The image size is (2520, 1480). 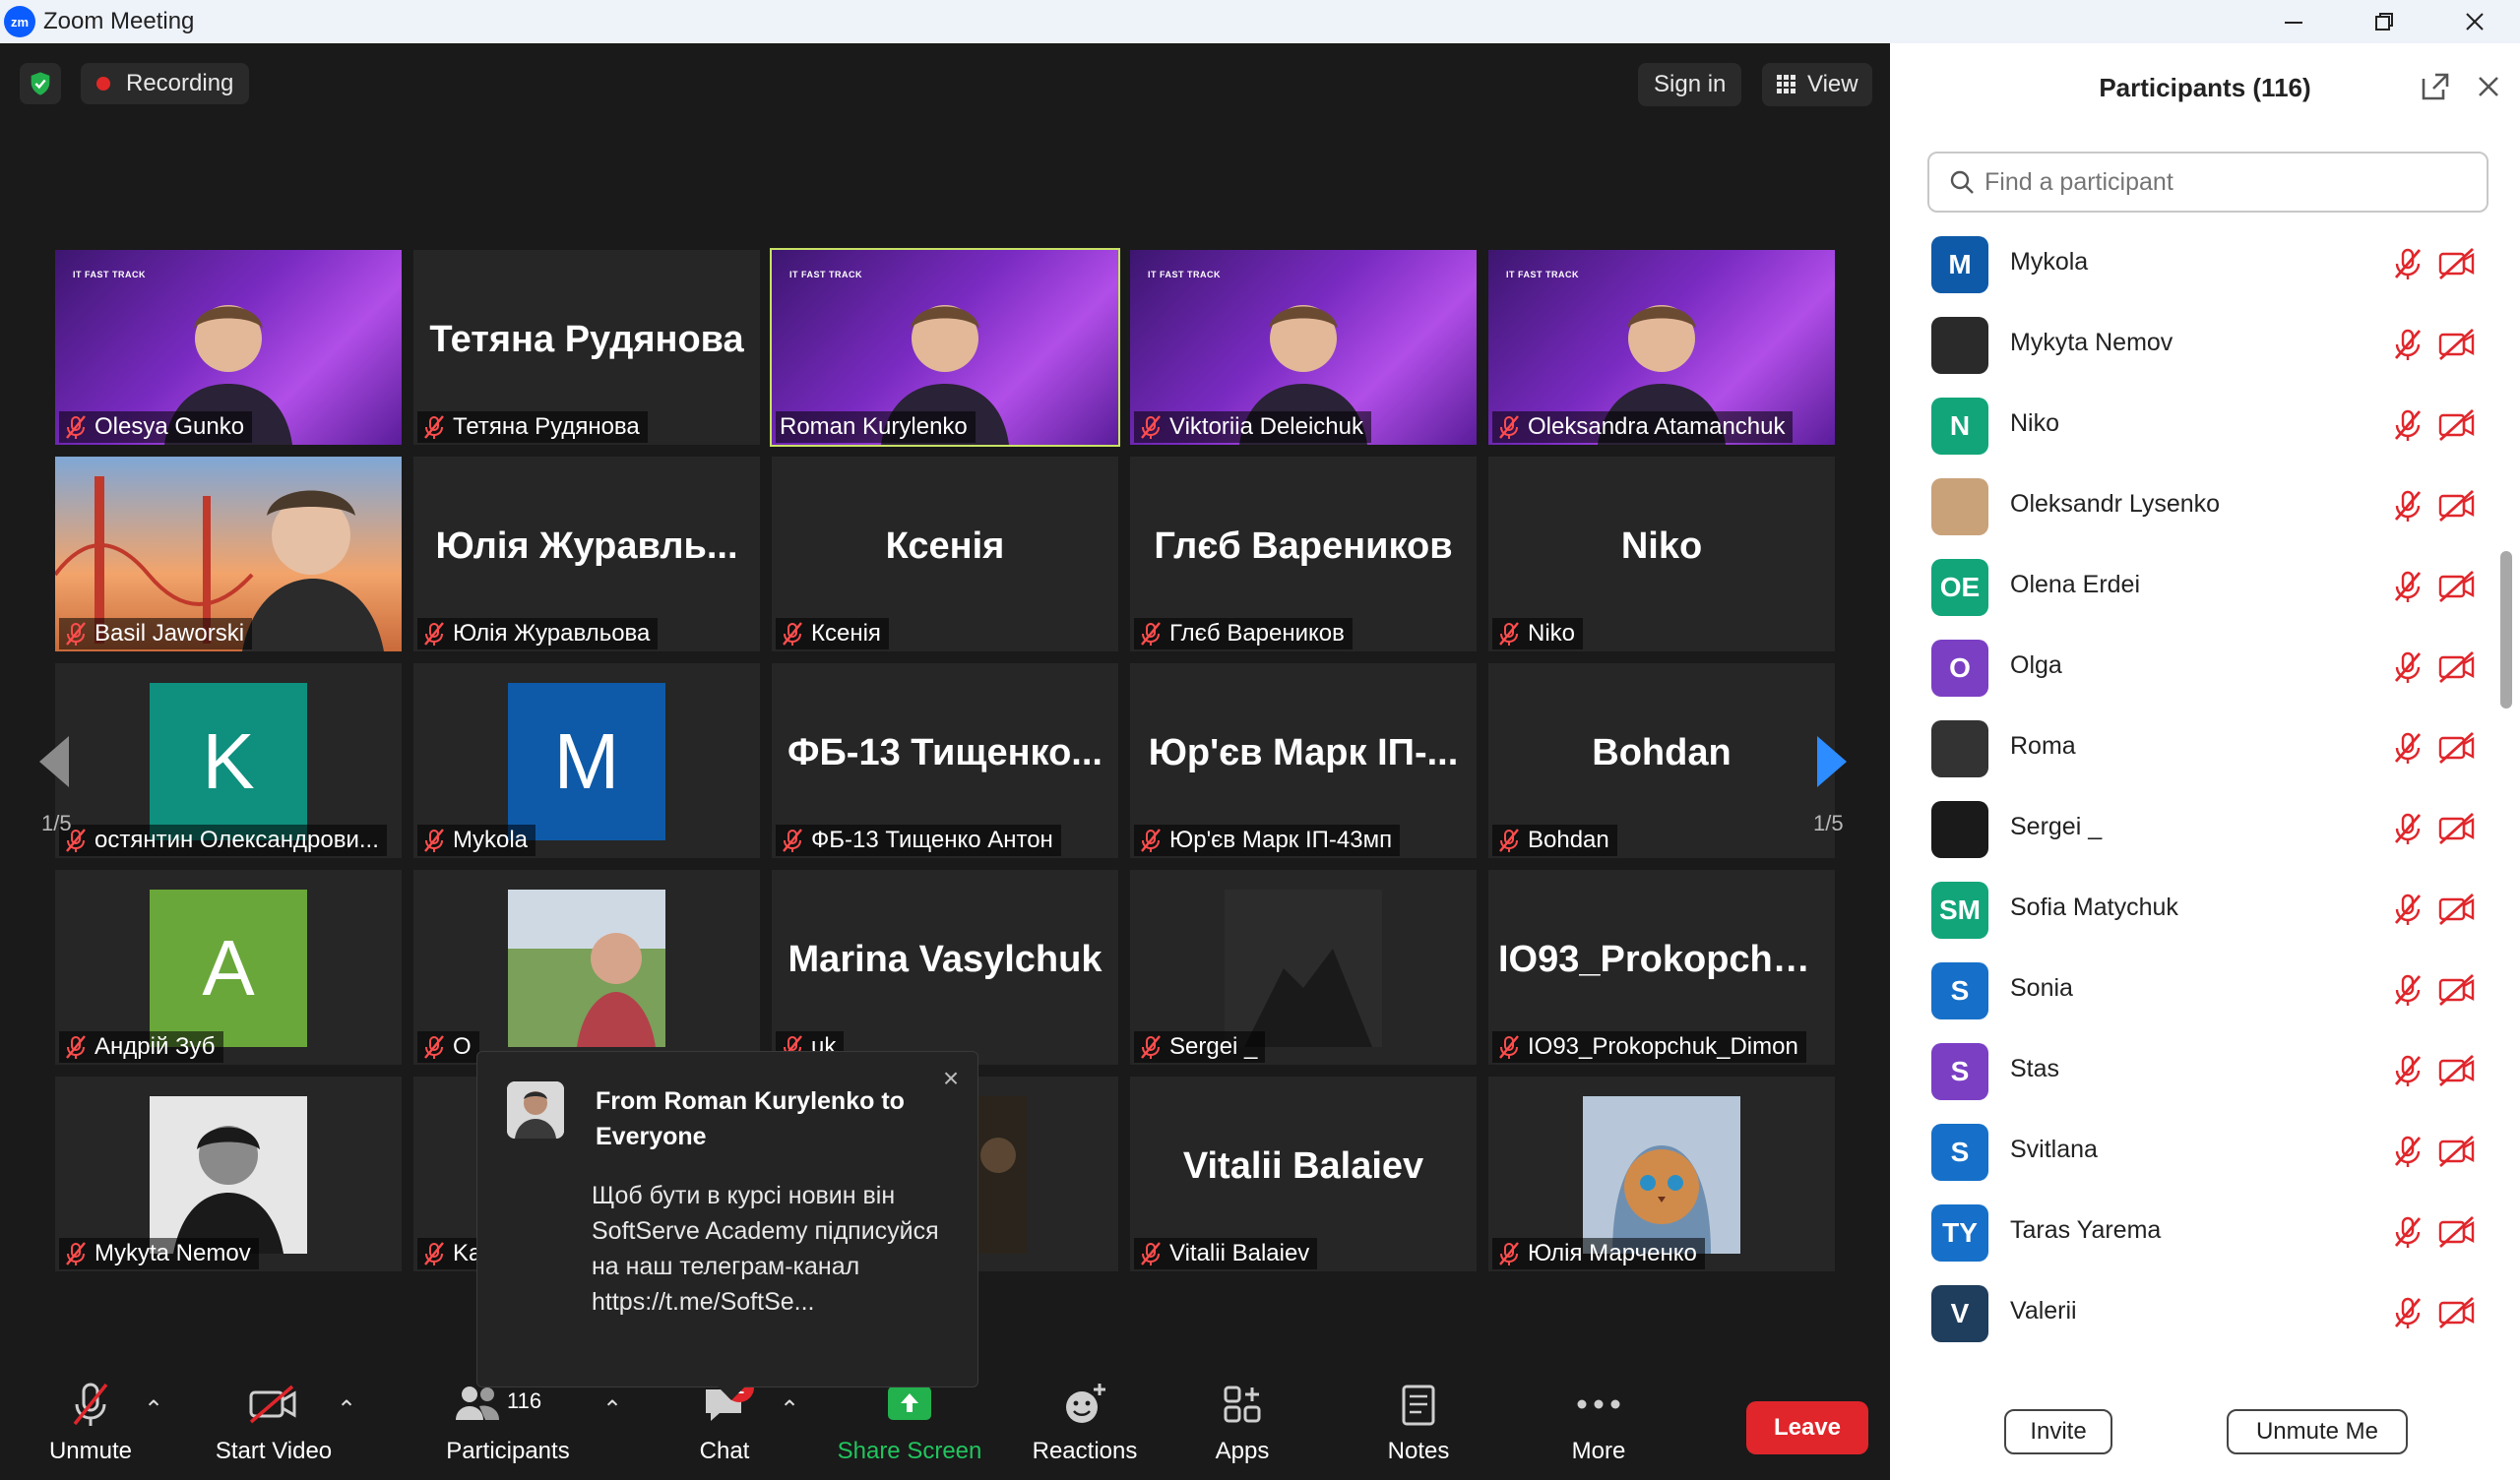 I want to click on participant-row: S Stas, so click(x=2195, y=1071).